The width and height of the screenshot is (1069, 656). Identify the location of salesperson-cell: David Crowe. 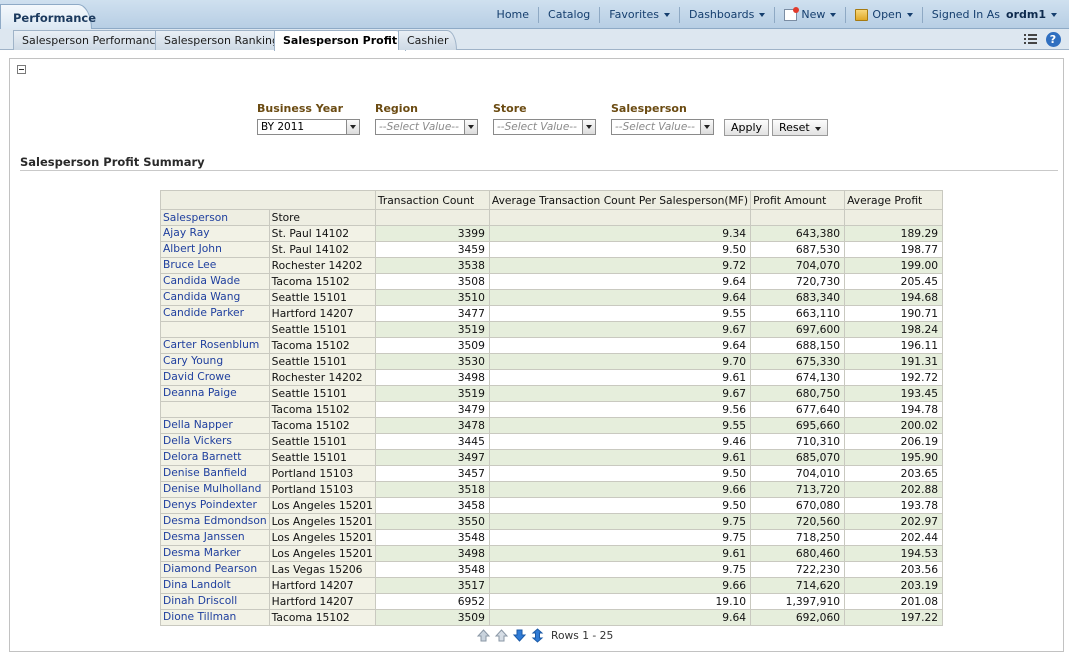
(215, 377).